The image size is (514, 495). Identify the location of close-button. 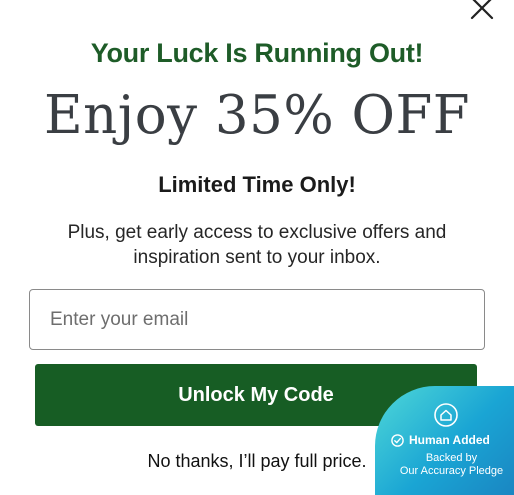
(482, 11).